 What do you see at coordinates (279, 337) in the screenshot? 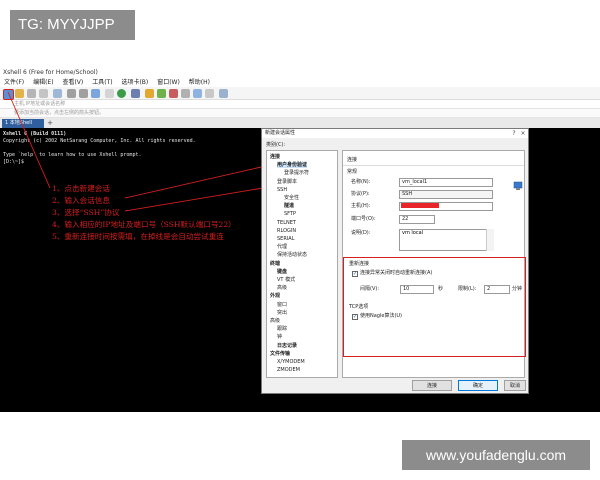
I see `tree-item: 钟` at bounding box center [279, 337].